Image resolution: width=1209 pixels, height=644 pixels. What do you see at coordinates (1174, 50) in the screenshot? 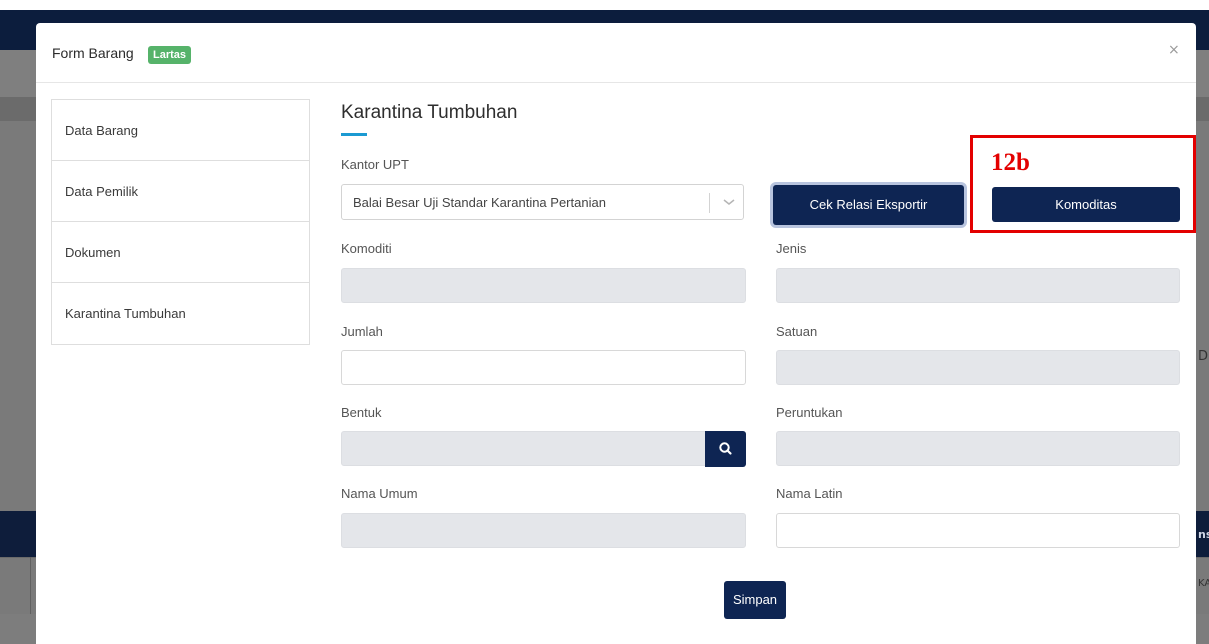
I see `close-icon: ×` at bounding box center [1174, 50].